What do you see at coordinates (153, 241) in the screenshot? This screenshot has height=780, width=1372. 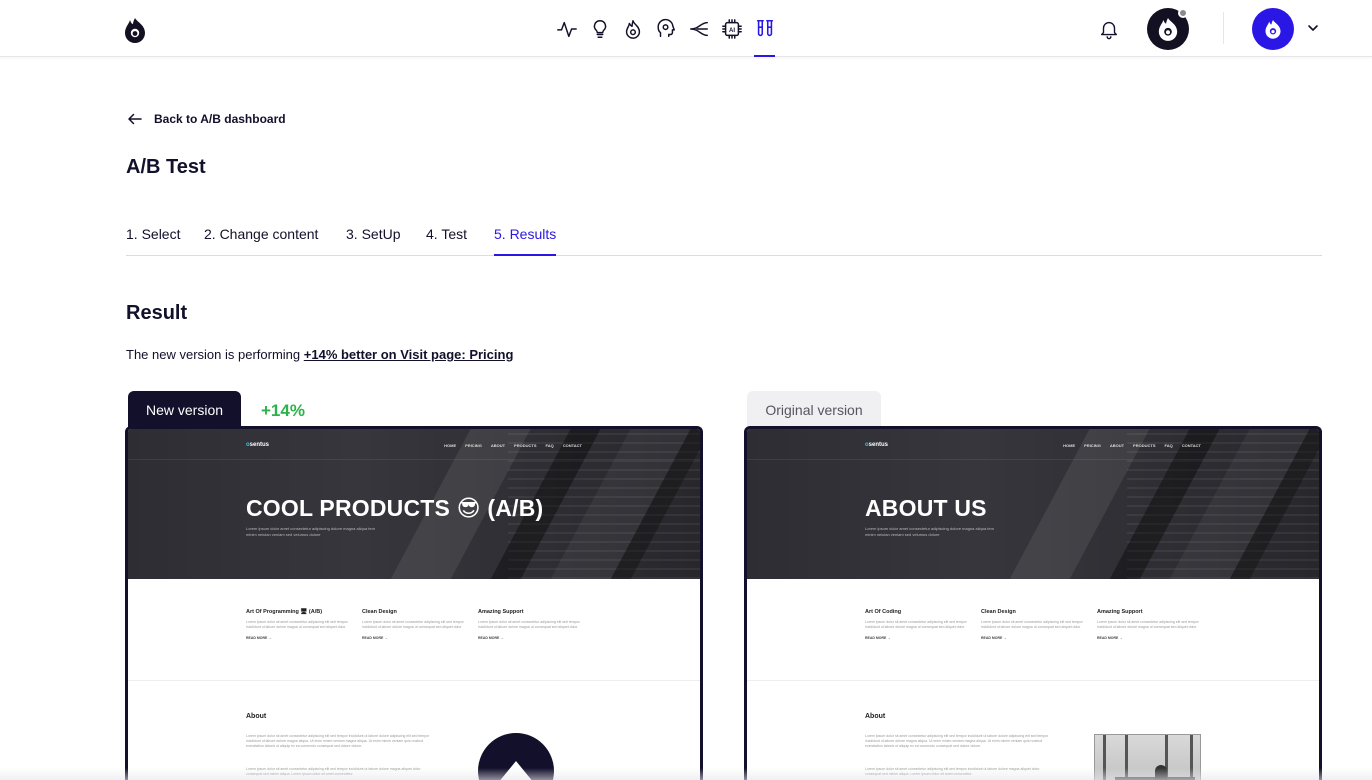 I see `tab-select: 1. Select` at bounding box center [153, 241].